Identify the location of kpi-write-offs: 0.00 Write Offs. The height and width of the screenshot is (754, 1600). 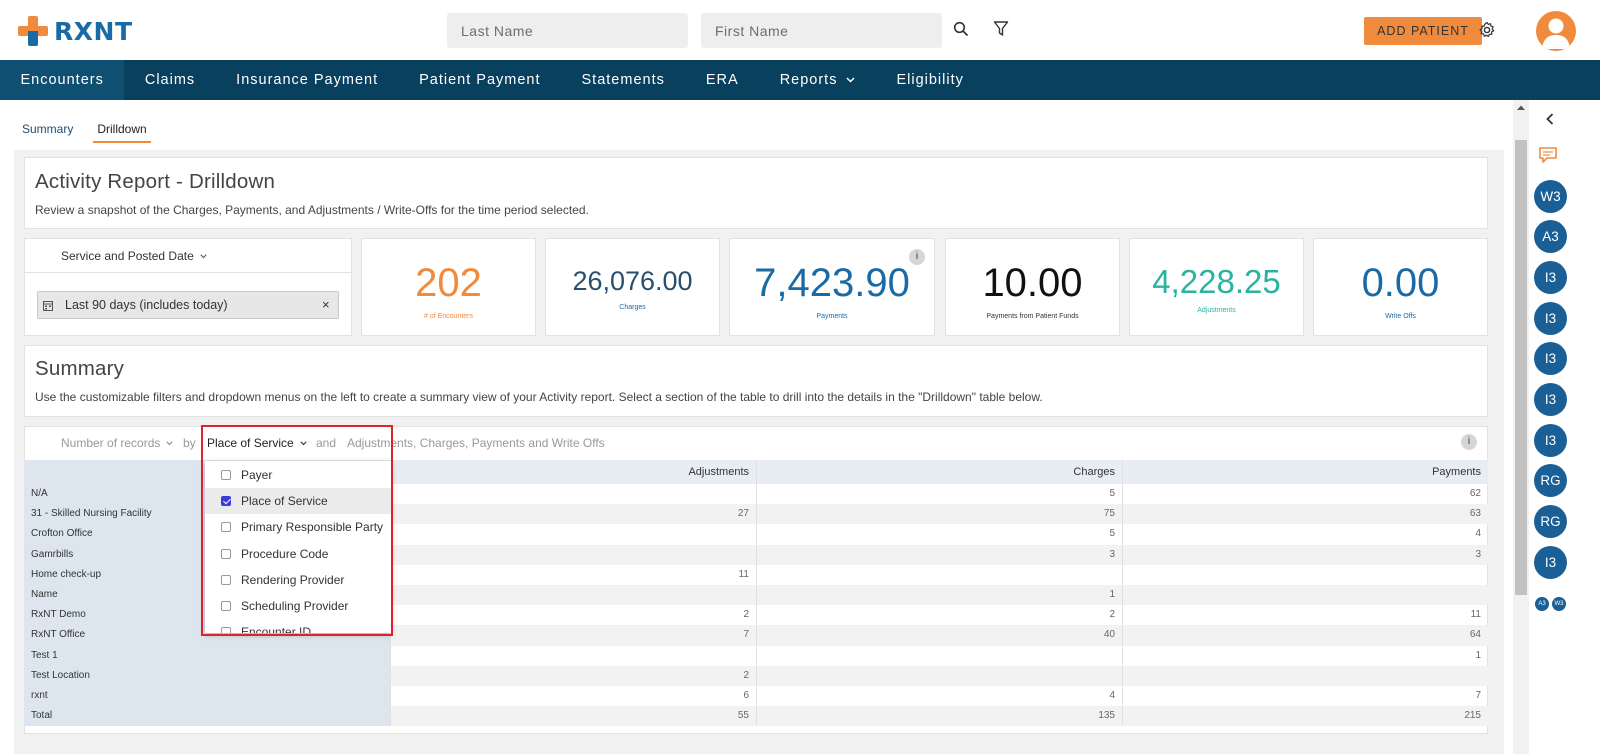
(1400, 287).